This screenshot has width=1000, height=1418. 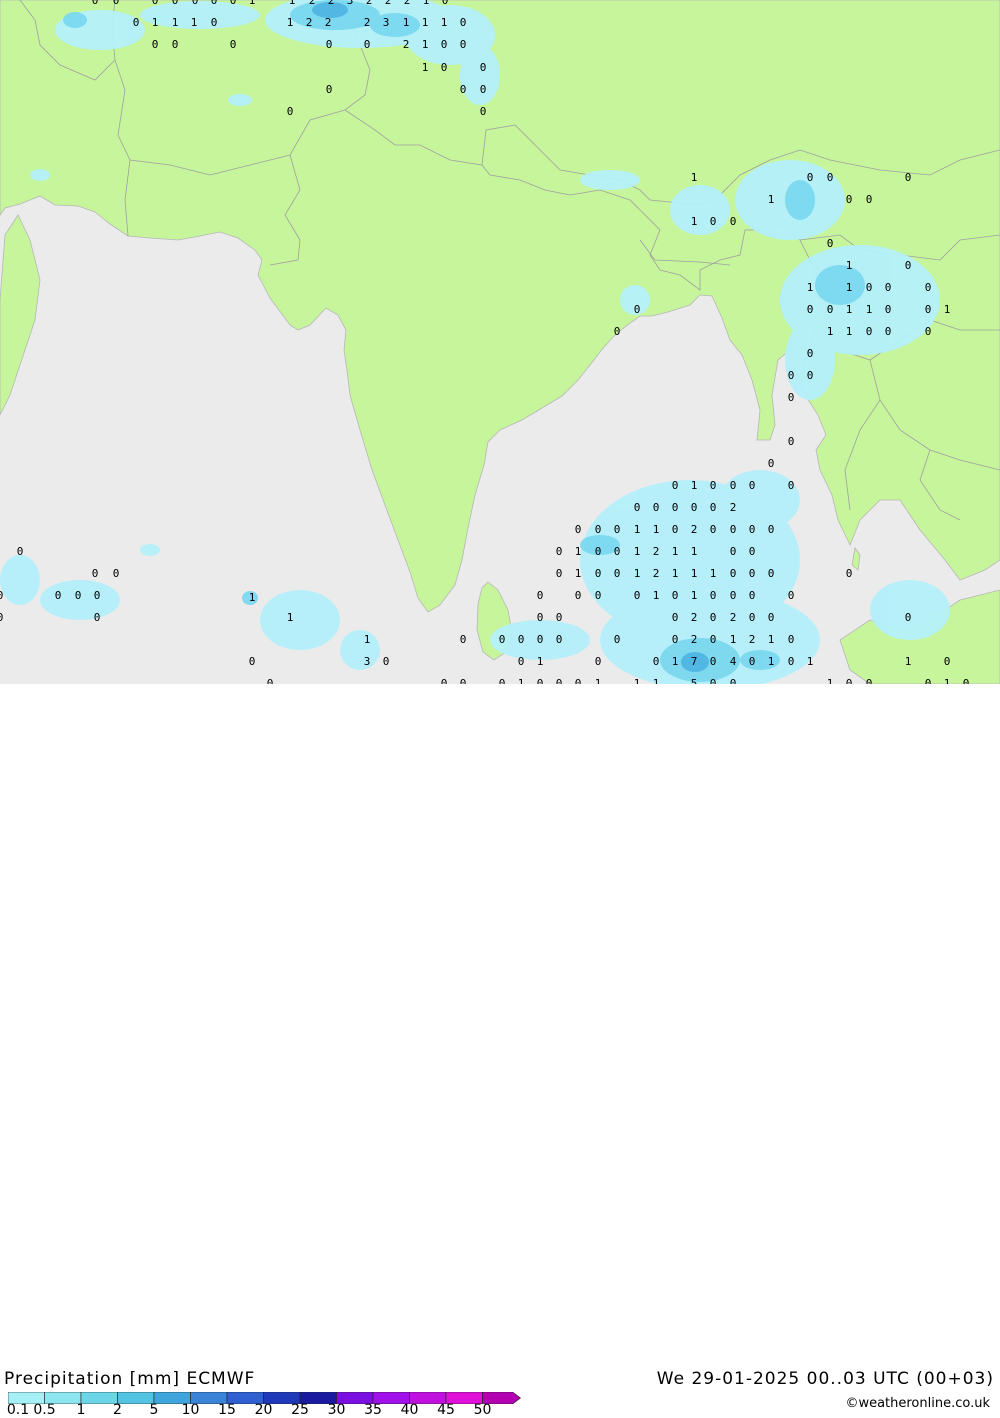 What do you see at coordinates (694, 661) in the screenshot?
I see `precip-value: 7` at bounding box center [694, 661].